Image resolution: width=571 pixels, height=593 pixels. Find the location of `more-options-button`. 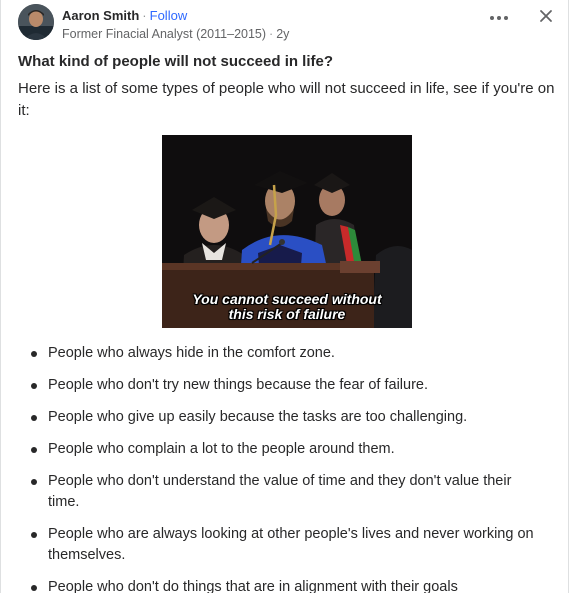

more-options-button is located at coordinates (499, 18).